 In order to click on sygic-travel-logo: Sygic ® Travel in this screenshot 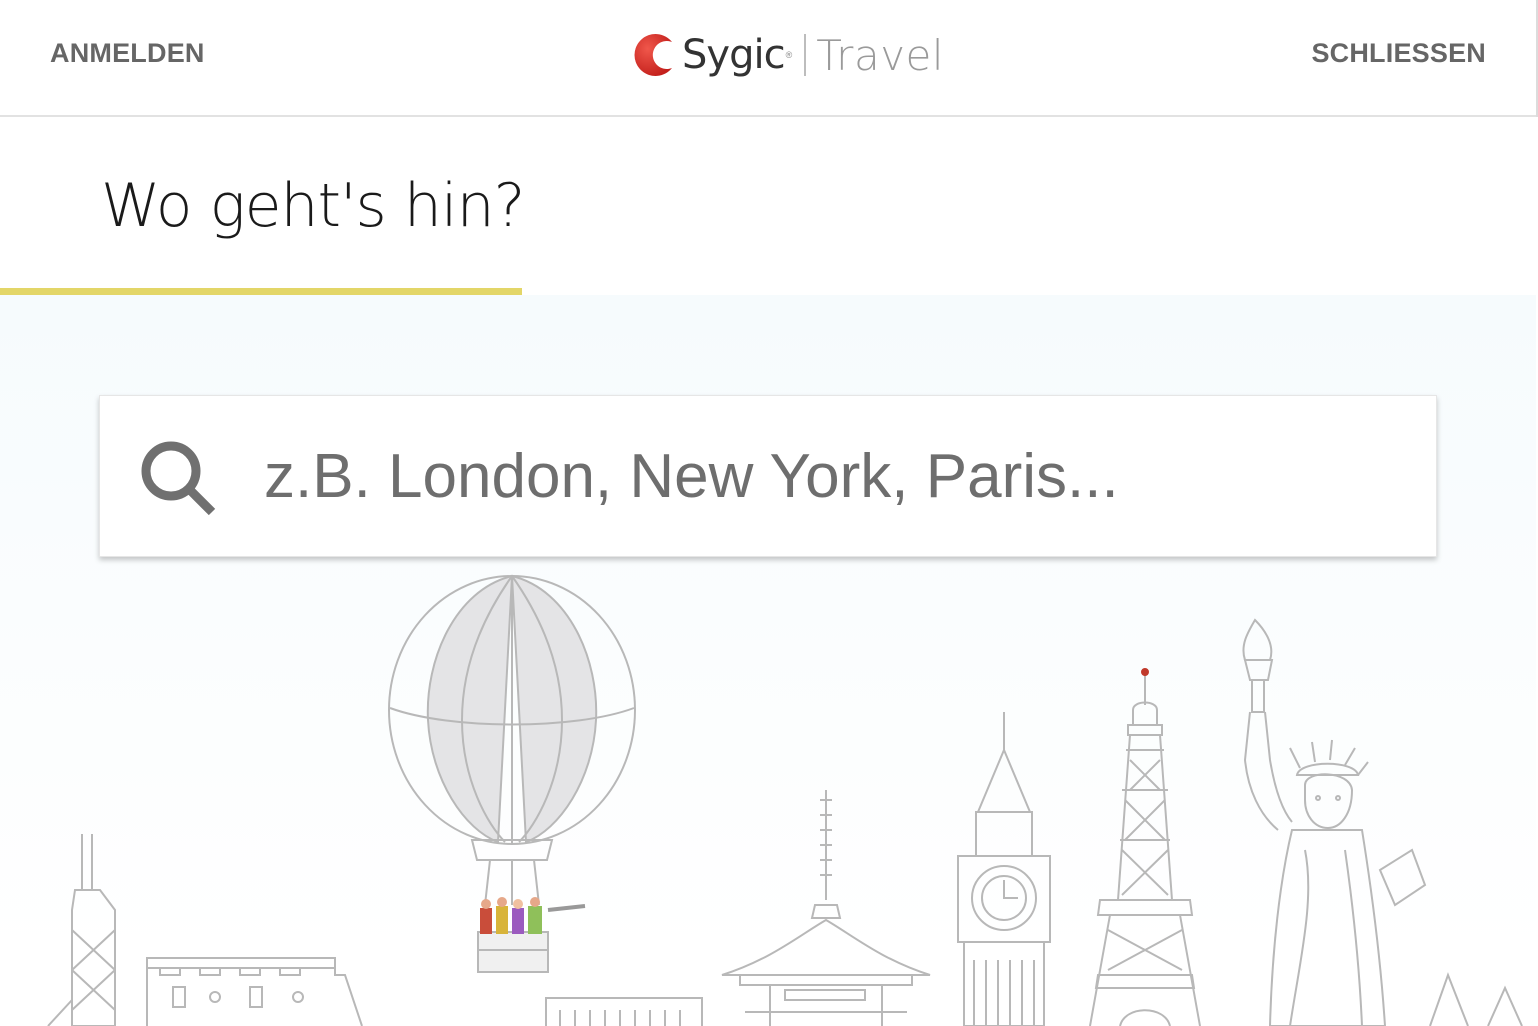, I will do `click(788, 55)`.